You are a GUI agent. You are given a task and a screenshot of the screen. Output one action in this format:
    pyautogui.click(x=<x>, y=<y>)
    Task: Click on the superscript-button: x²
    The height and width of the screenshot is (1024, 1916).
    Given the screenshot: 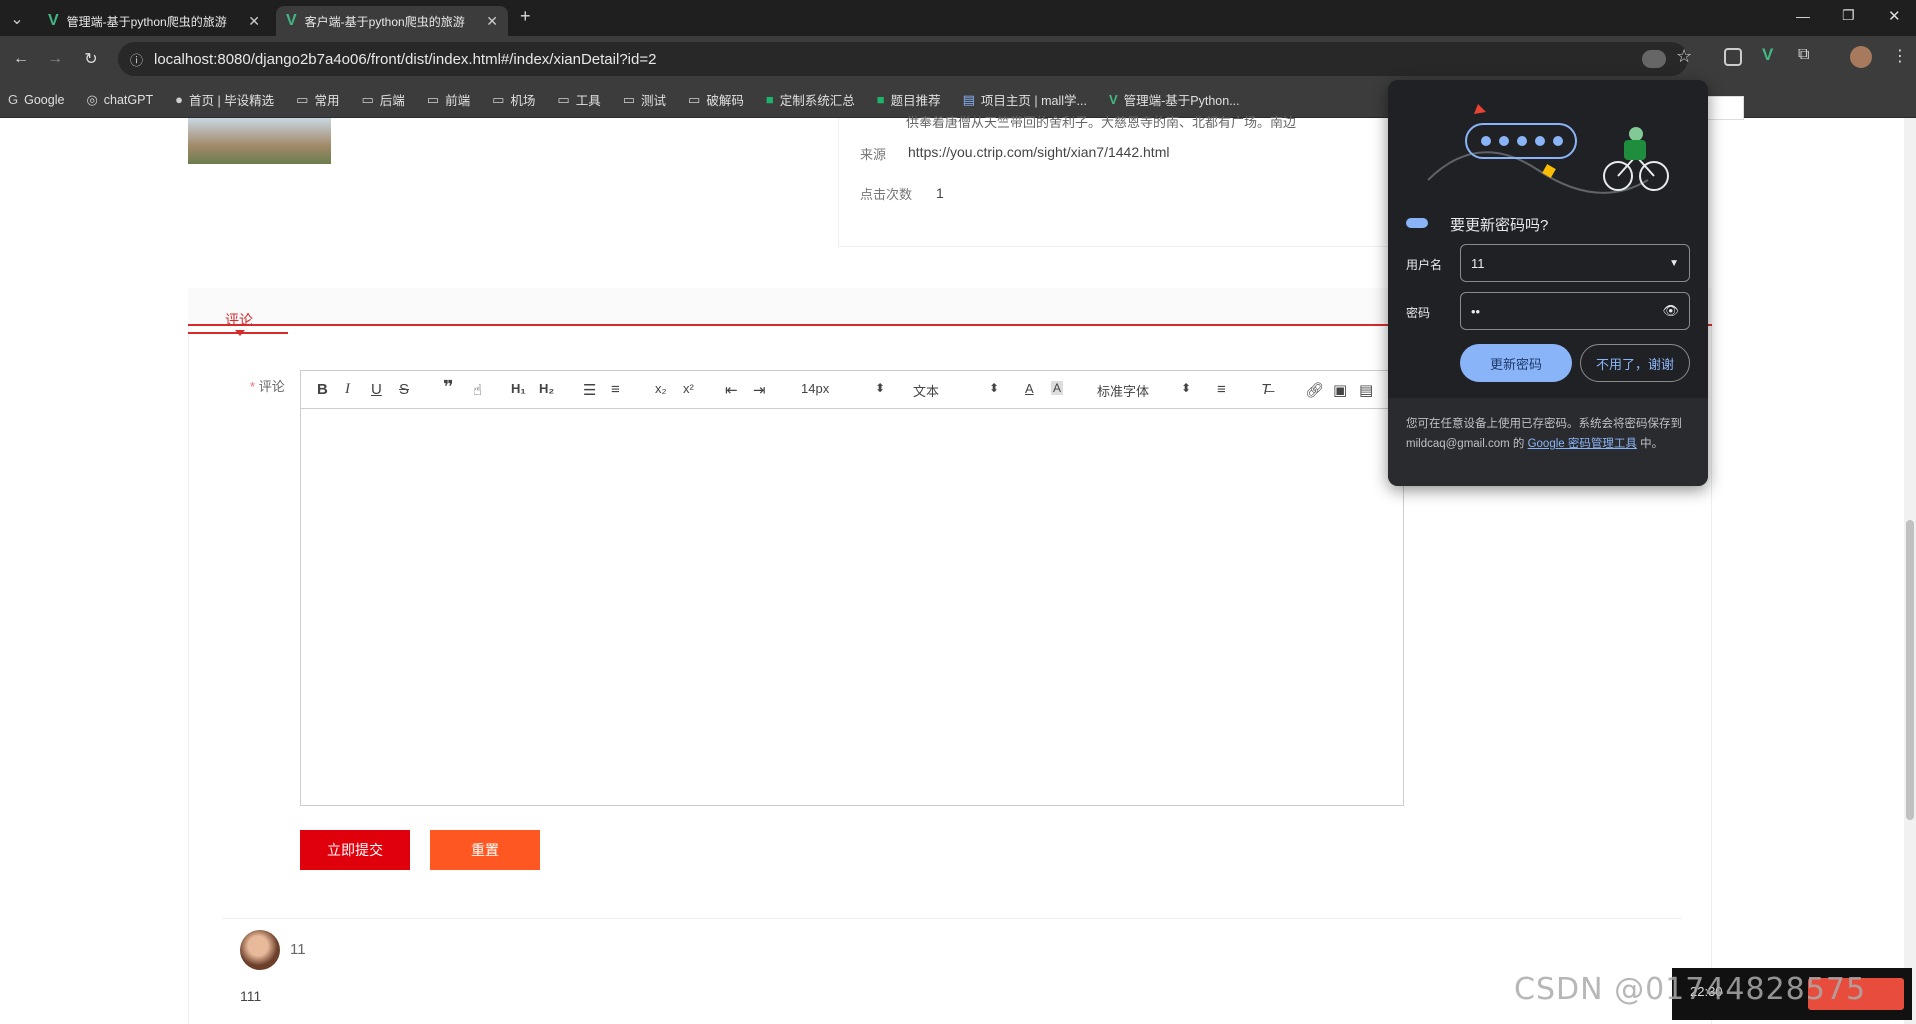 What is the action you would take?
    pyautogui.click(x=688, y=388)
    